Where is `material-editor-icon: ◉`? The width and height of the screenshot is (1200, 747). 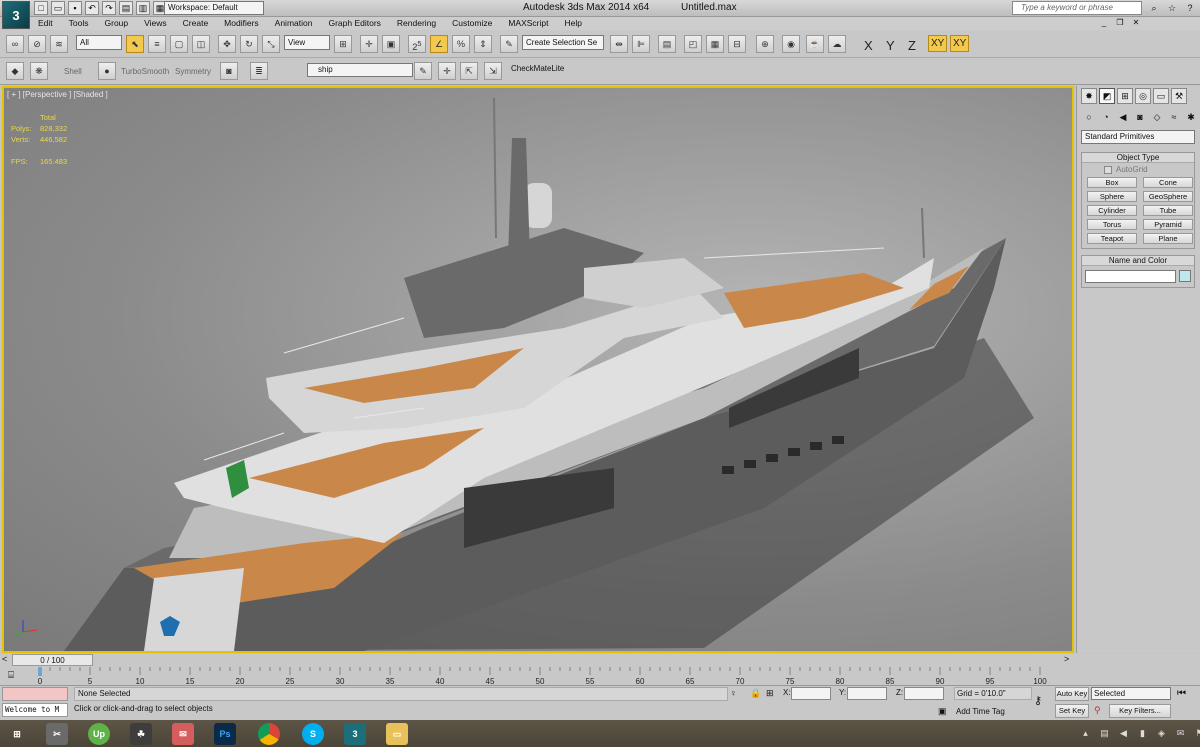
material-editor-icon: ◉ is located at coordinates (791, 44).